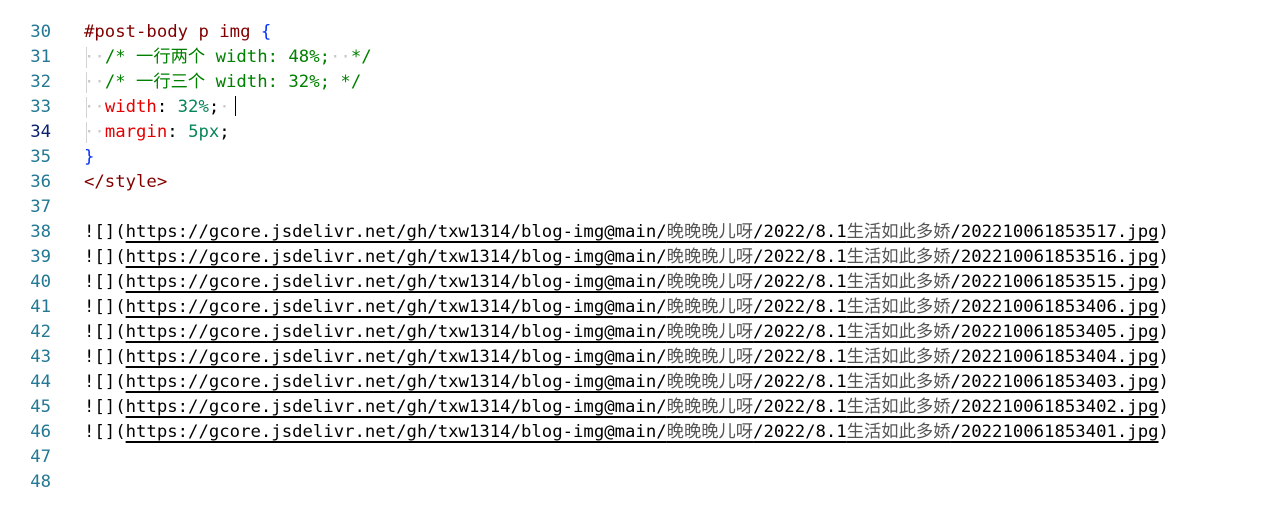  Describe the element at coordinates (638, 118) in the screenshot. I see `code-line-34: 34 ··width: 32%;·` at that location.